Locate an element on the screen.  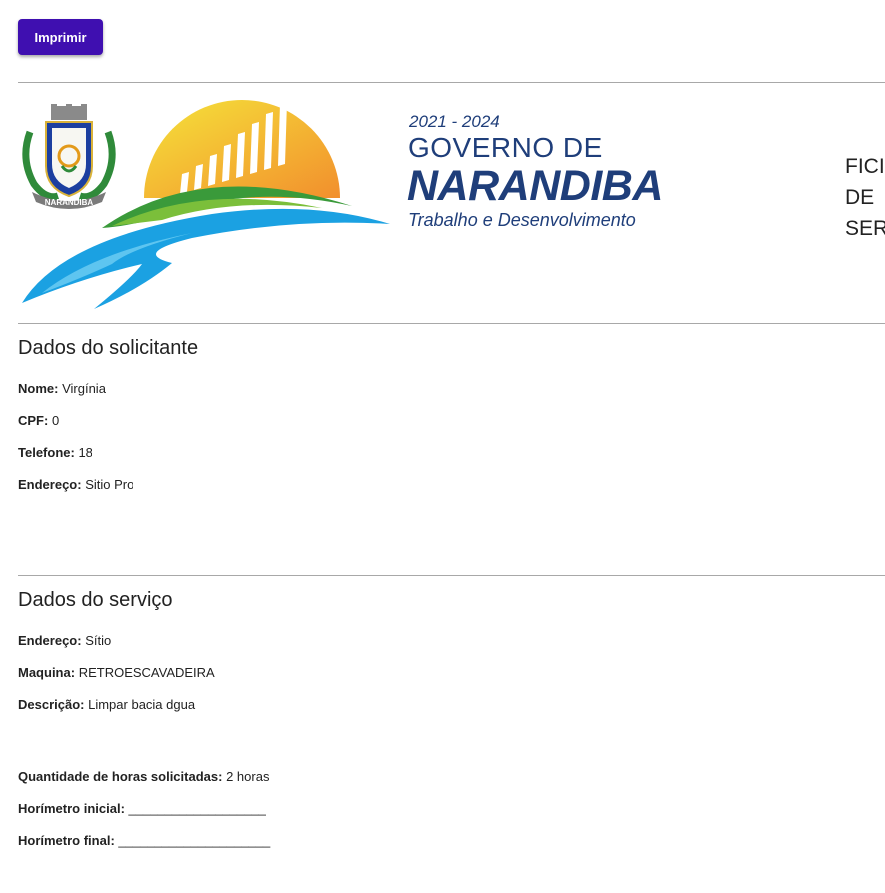
field-value: _____________________ is located at coordinates (194, 840).